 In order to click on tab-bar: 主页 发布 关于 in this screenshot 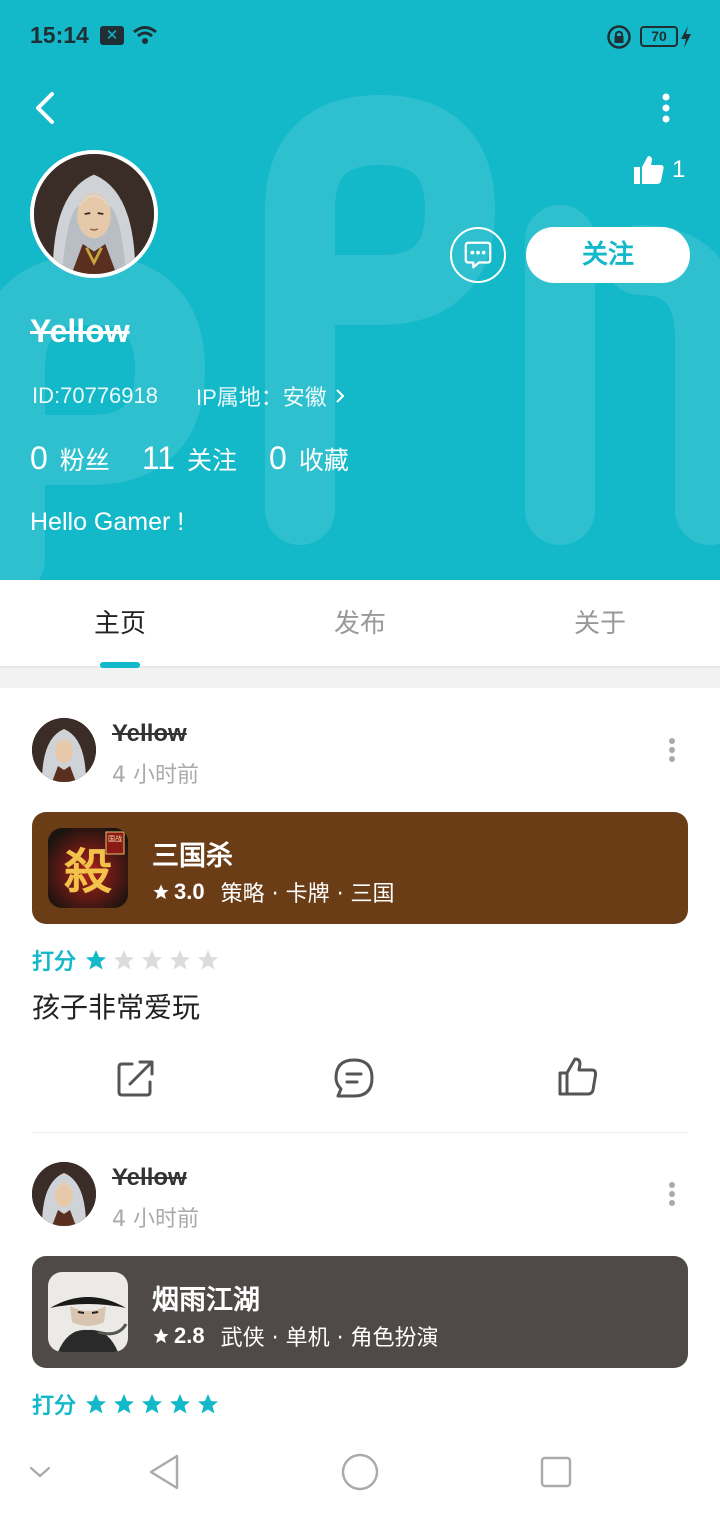, I will do `click(360, 624)`.